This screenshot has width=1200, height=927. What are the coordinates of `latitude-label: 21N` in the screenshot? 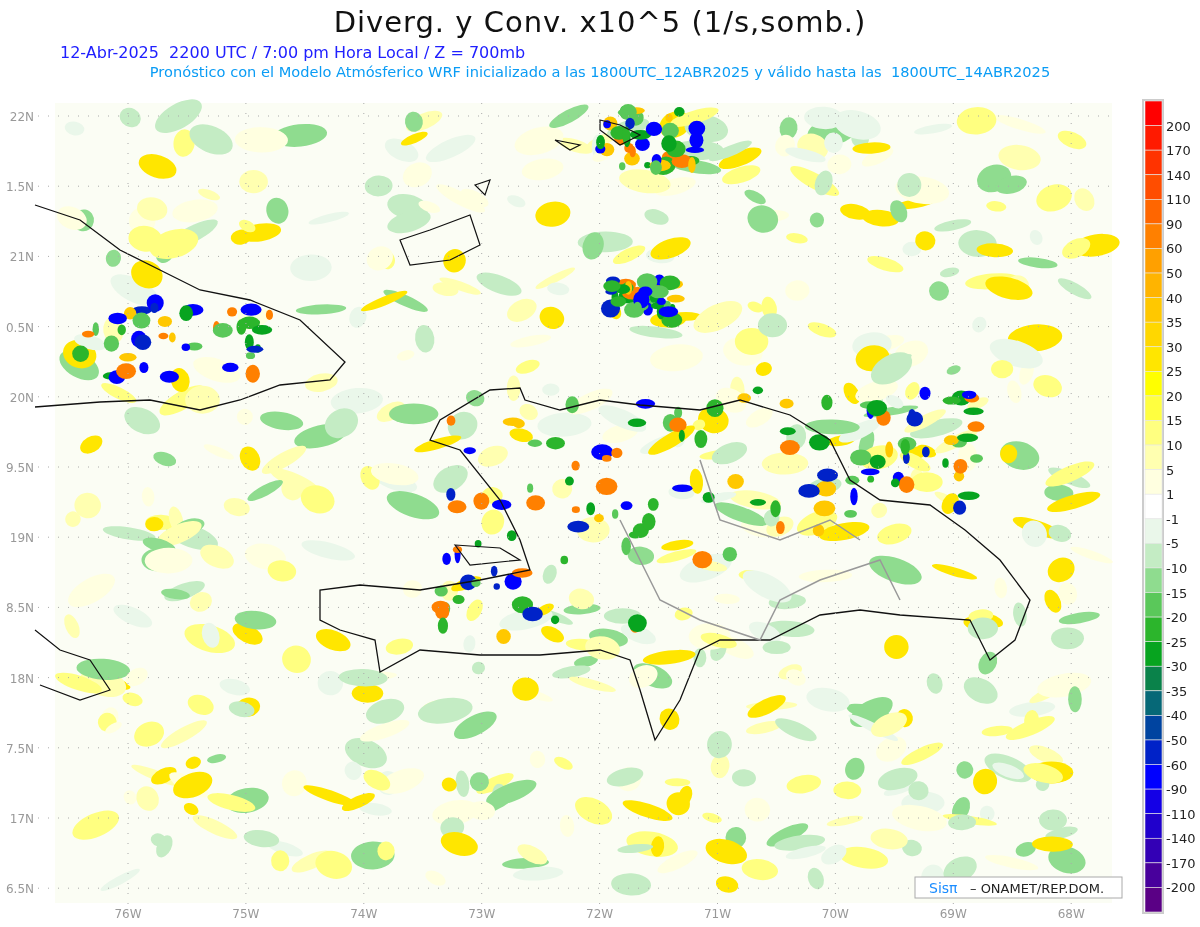 It's located at (21, 257).